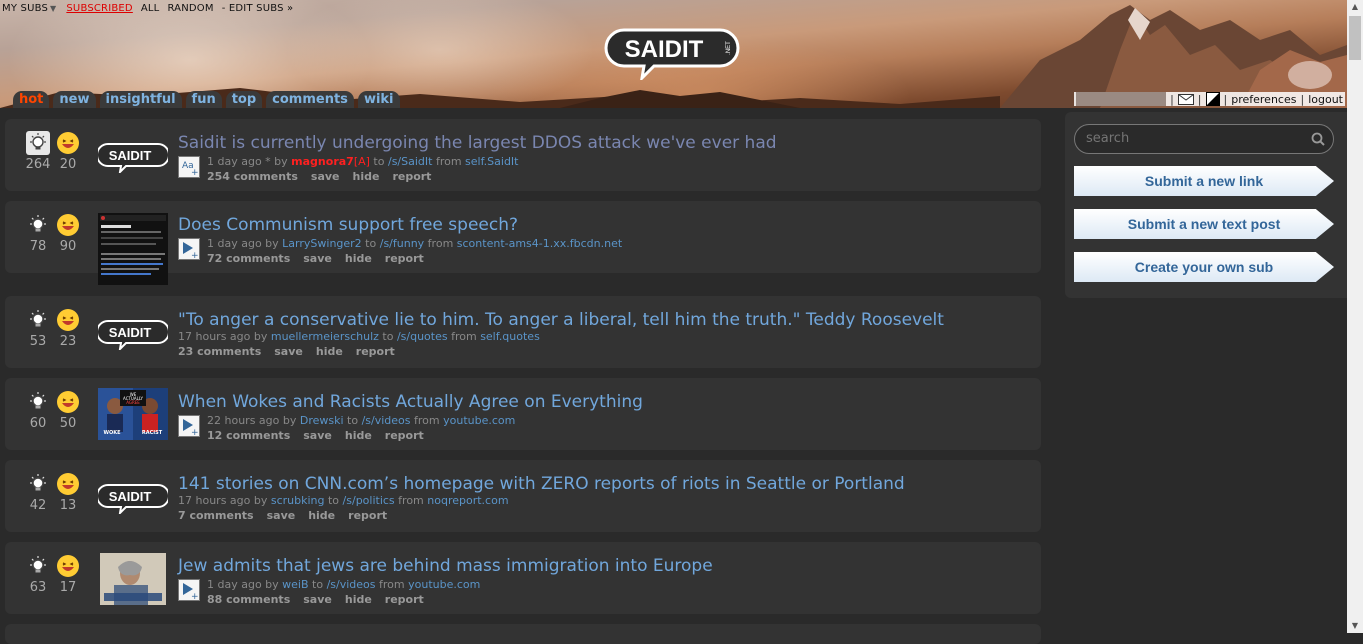 The width and height of the screenshot is (1363, 644). I want to click on tab-hot: hot, so click(31, 99).